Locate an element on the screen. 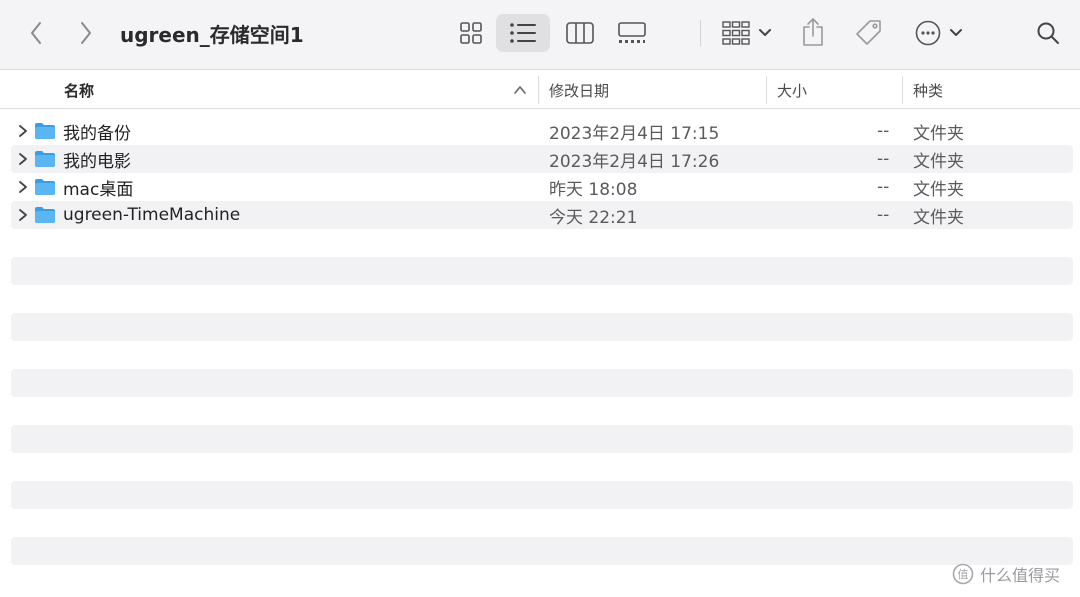  more-actions-button is located at coordinates (939, 33).